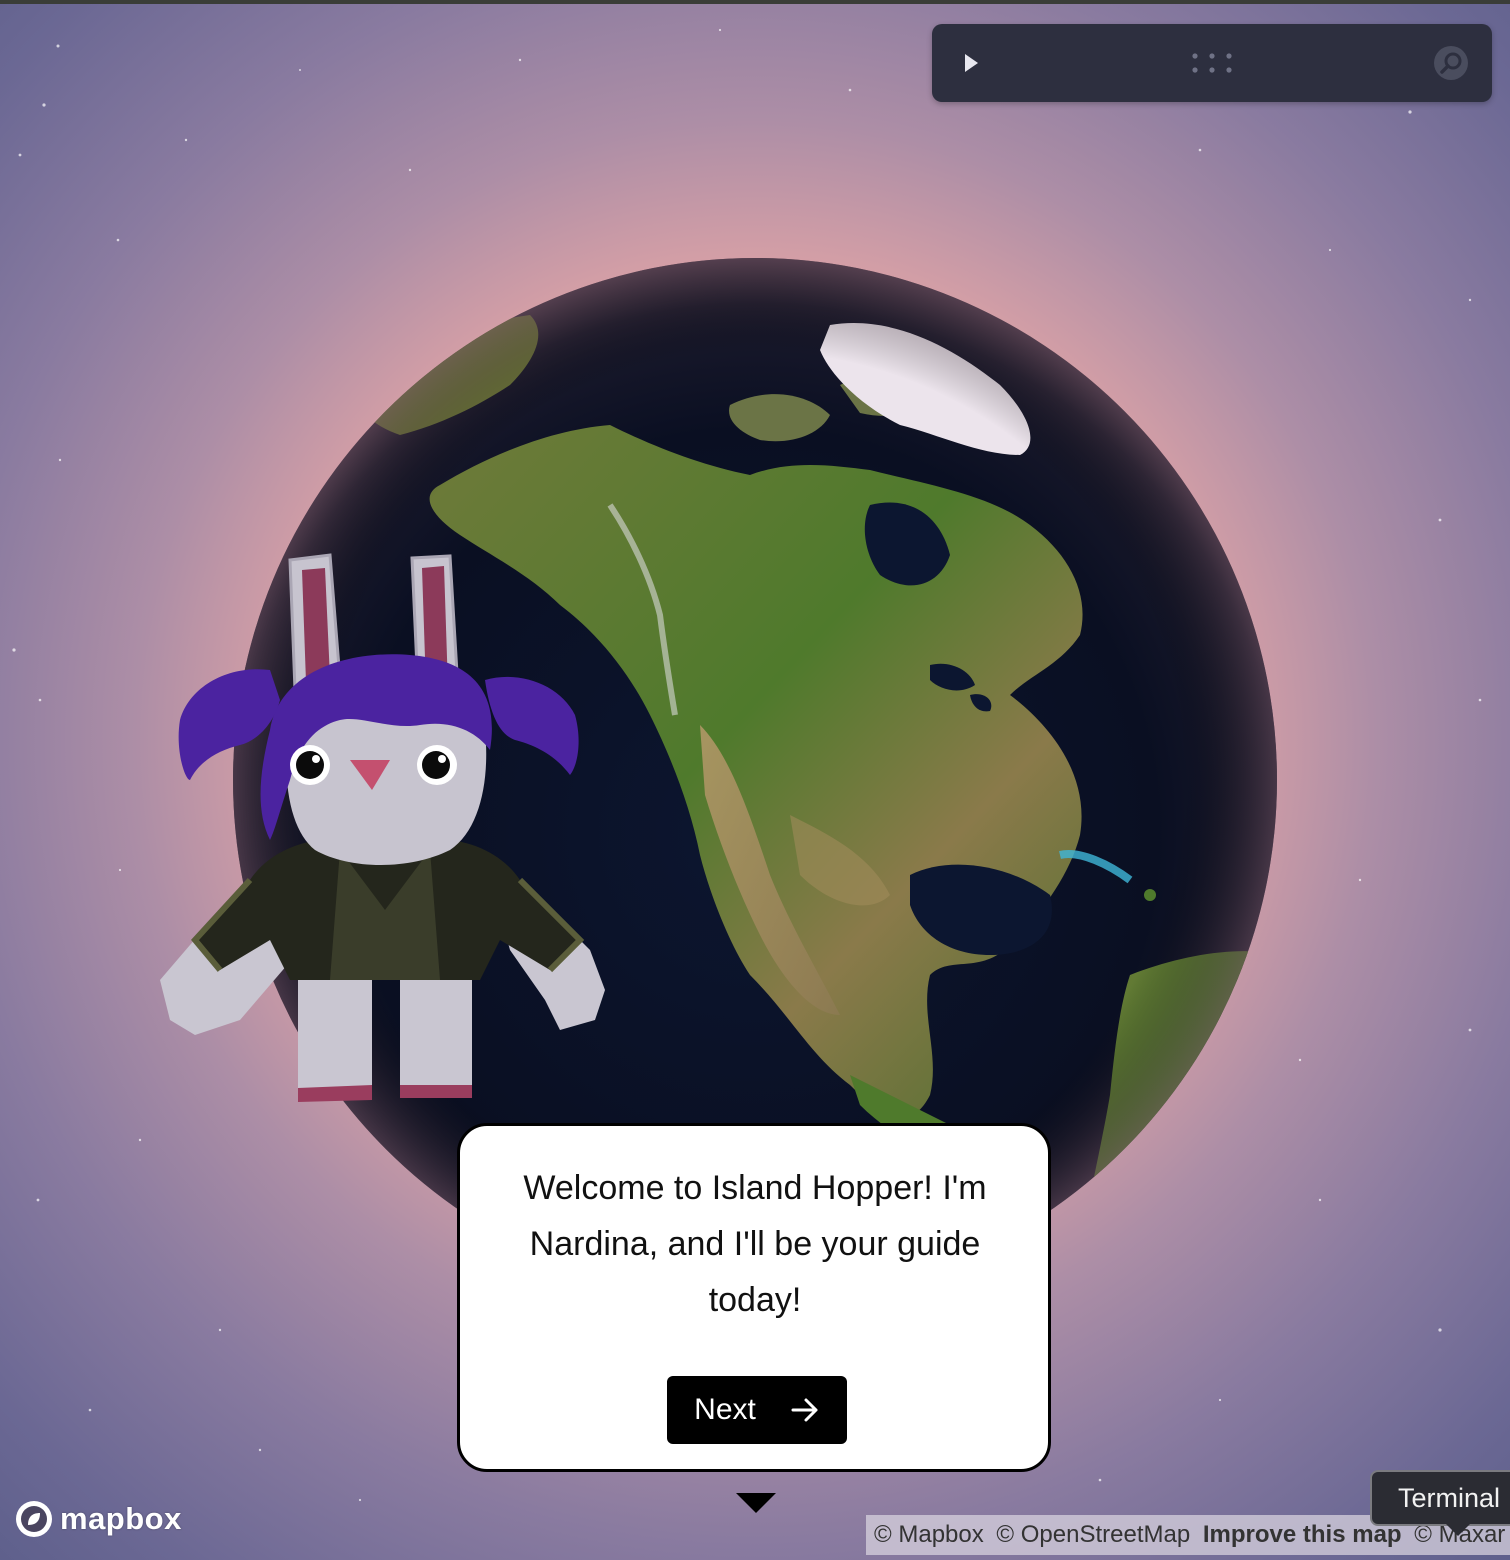 This screenshot has width=1510, height=1560. I want to click on terminal-tooltip: Terminal, so click(1440, 1498).